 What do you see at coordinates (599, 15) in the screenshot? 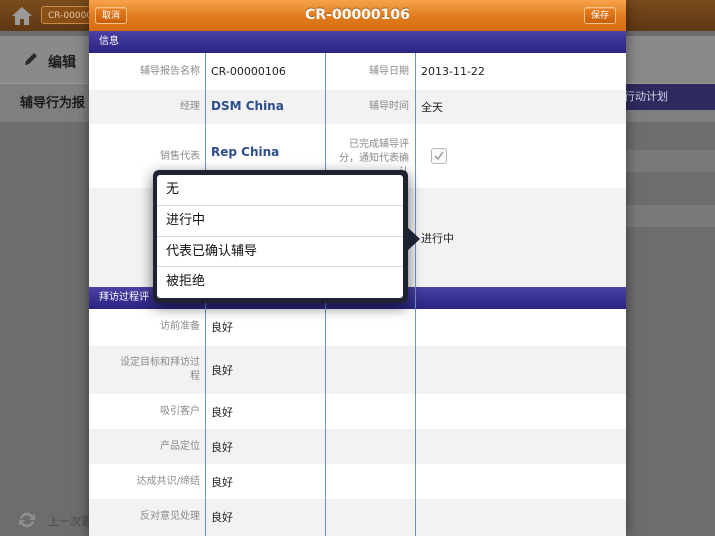
I see `save-button: 保存` at bounding box center [599, 15].